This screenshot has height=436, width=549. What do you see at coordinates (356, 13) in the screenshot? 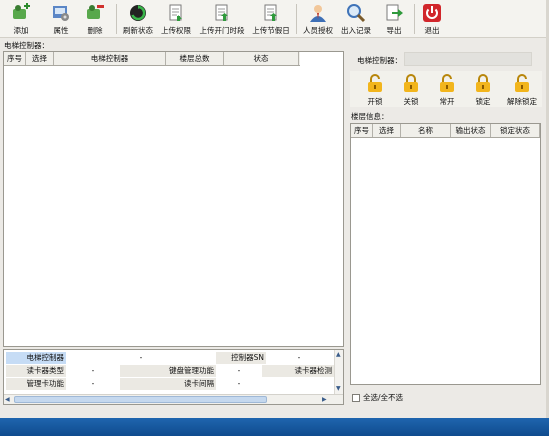
I see `magnifier-icon` at bounding box center [356, 13].